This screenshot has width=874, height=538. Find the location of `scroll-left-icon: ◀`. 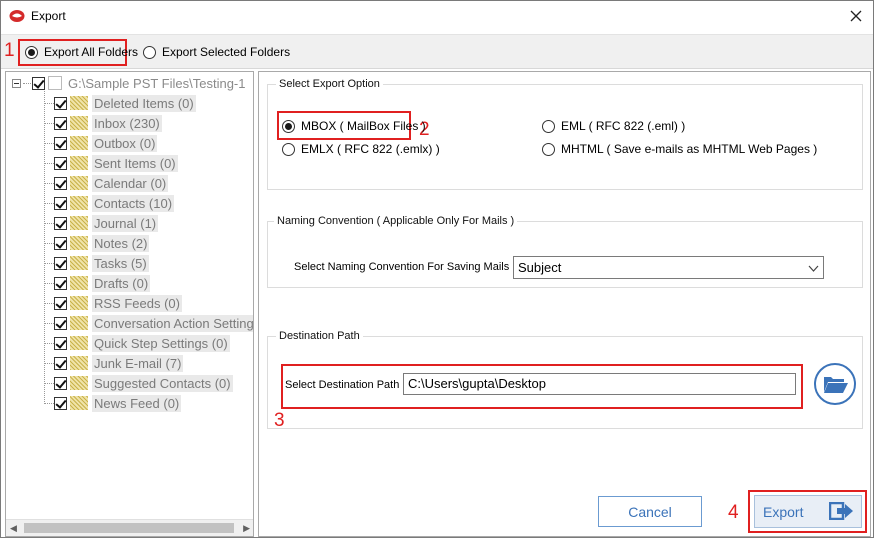

scroll-left-icon: ◀ is located at coordinates (13, 528).